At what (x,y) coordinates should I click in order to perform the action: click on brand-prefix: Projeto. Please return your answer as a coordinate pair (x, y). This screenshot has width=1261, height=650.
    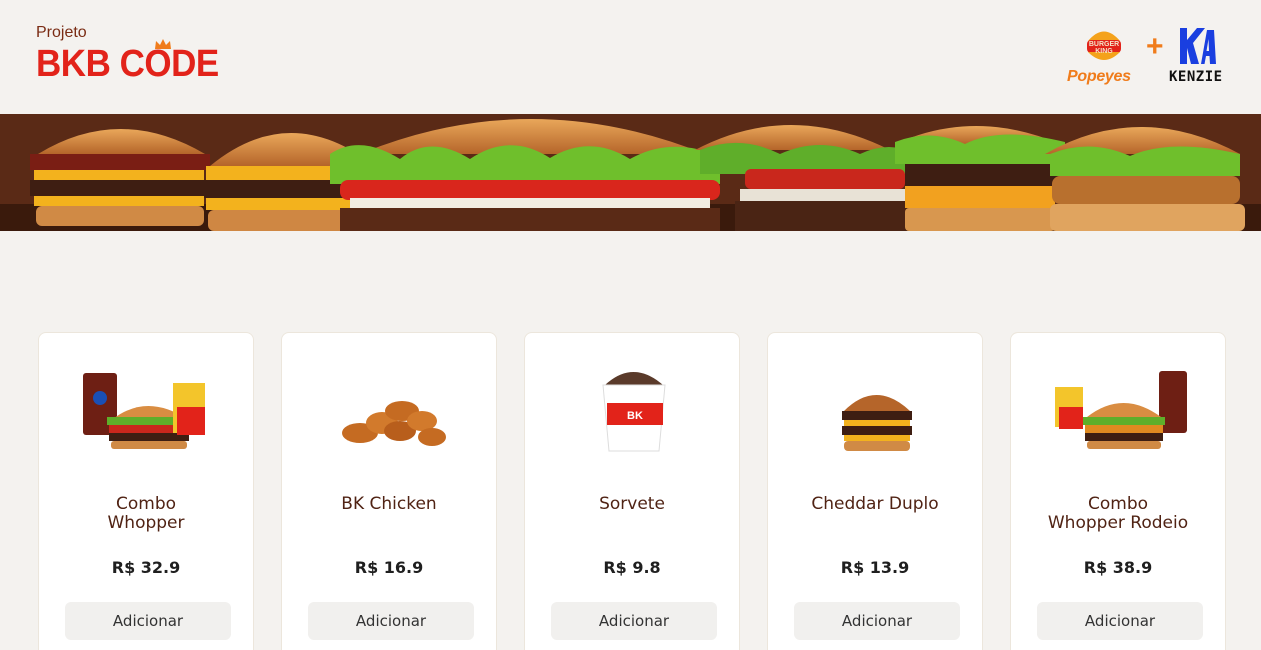
    Looking at the image, I should click on (61, 32).